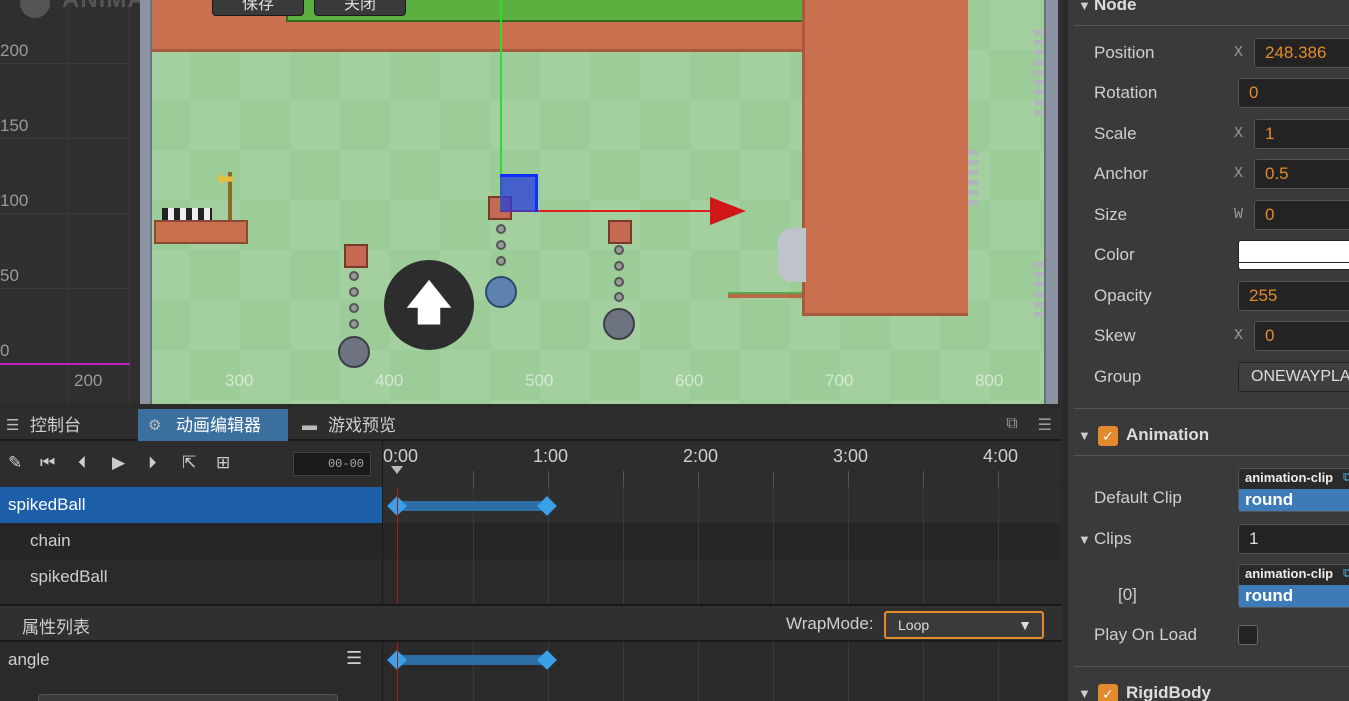 The height and width of the screenshot is (701, 1349). I want to click on default-clip-field: animation-clip ⧉ round, so click(1293, 490).